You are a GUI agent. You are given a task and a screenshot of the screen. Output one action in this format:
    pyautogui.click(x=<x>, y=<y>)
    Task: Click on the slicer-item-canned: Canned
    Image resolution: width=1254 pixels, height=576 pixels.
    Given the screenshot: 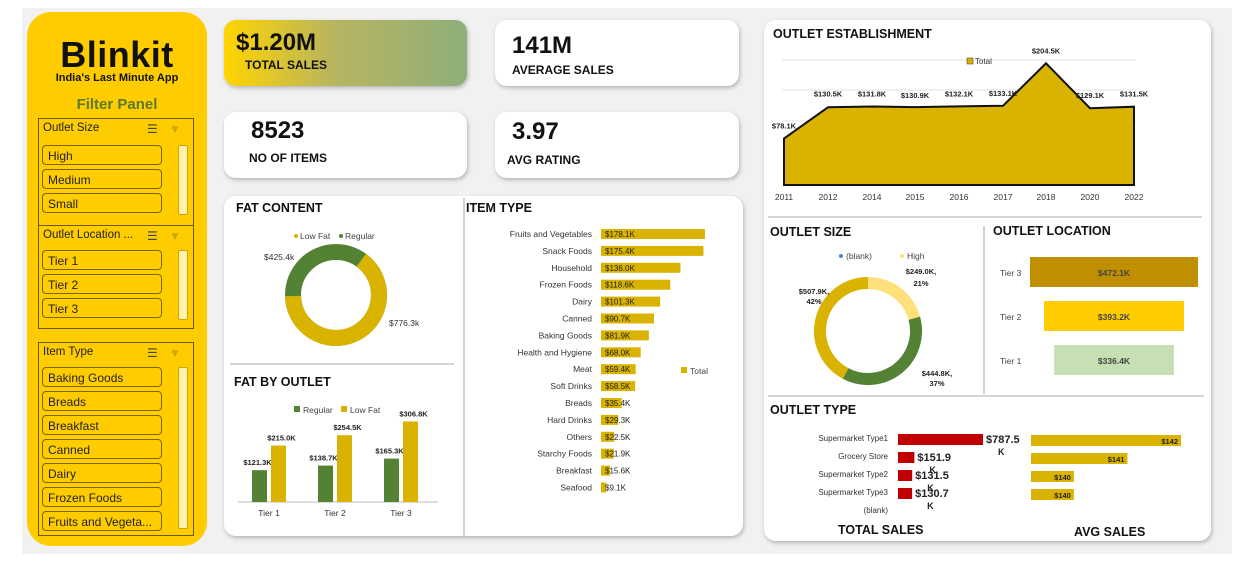 What is the action you would take?
    pyautogui.click(x=102, y=449)
    